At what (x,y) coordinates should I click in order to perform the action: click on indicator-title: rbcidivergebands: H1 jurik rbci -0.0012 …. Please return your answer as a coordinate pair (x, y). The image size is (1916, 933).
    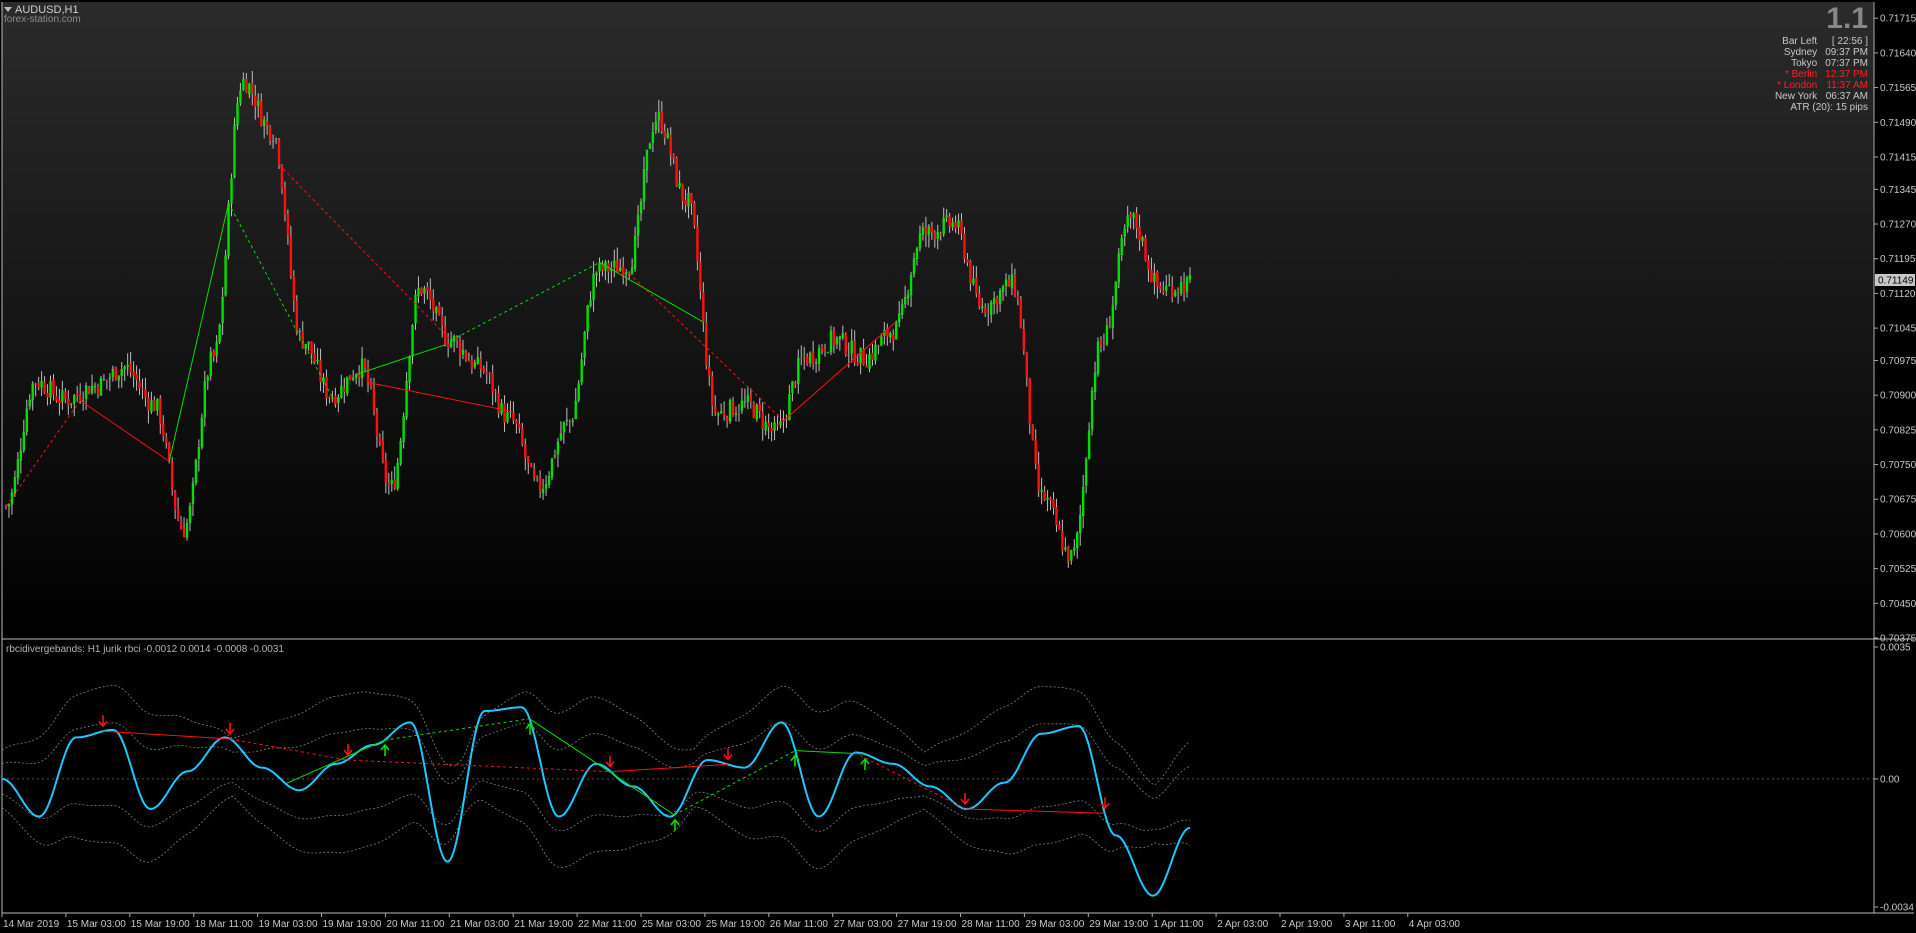
    Looking at the image, I should click on (145, 649).